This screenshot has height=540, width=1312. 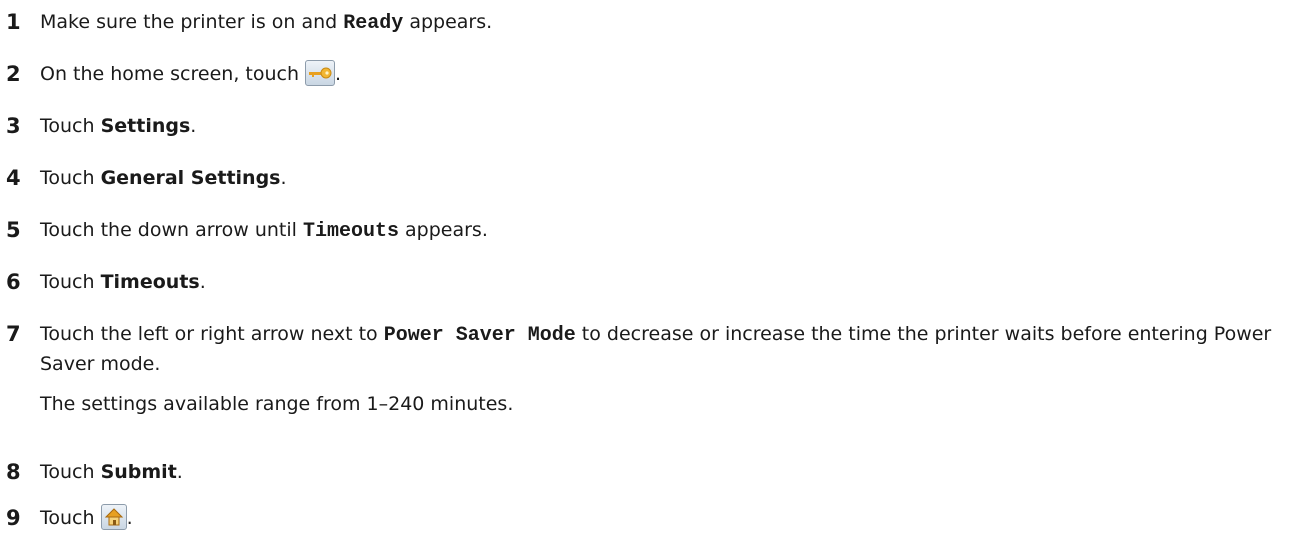 What do you see at coordinates (145, 126) in the screenshot?
I see `step-bold: Settings` at bounding box center [145, 126].